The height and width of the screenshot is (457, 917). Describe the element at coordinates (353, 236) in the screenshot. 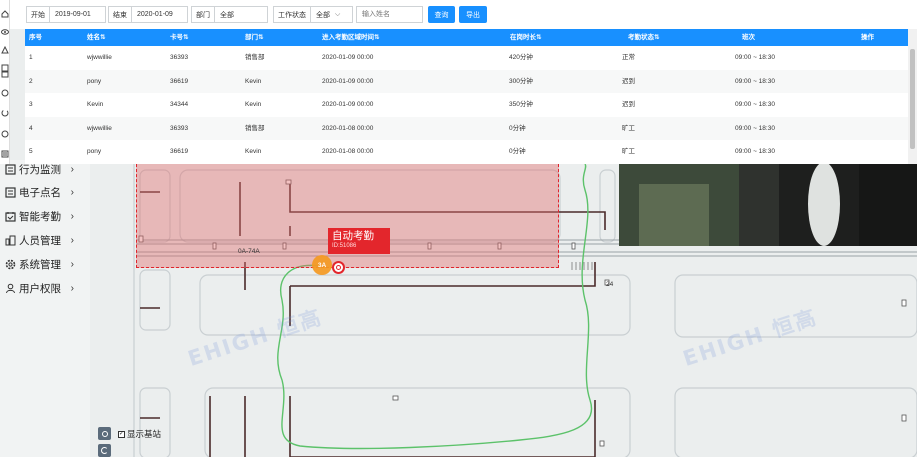

I see `zone-tag-title: 自动考勤` at that location.